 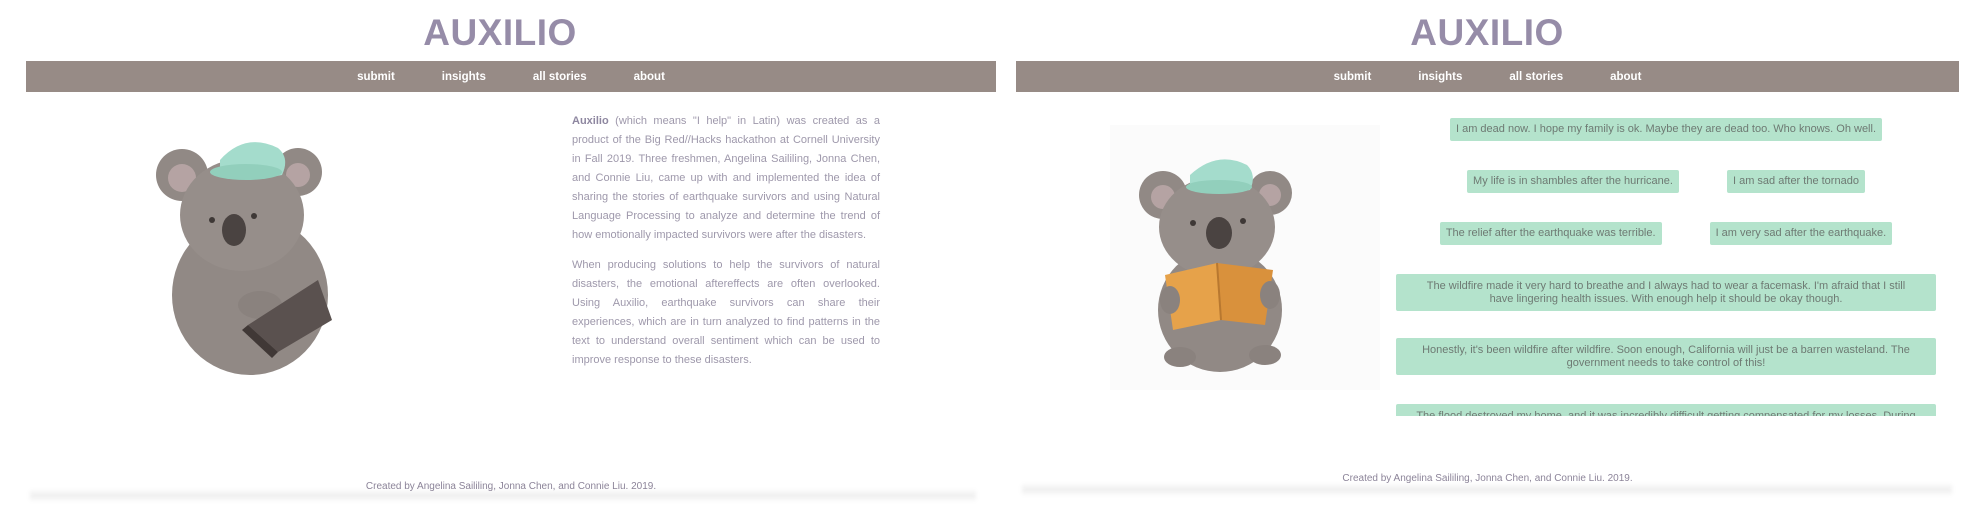 I want to click on story-card: I am very sad after the earthquake., so click(x=1801, y=233).